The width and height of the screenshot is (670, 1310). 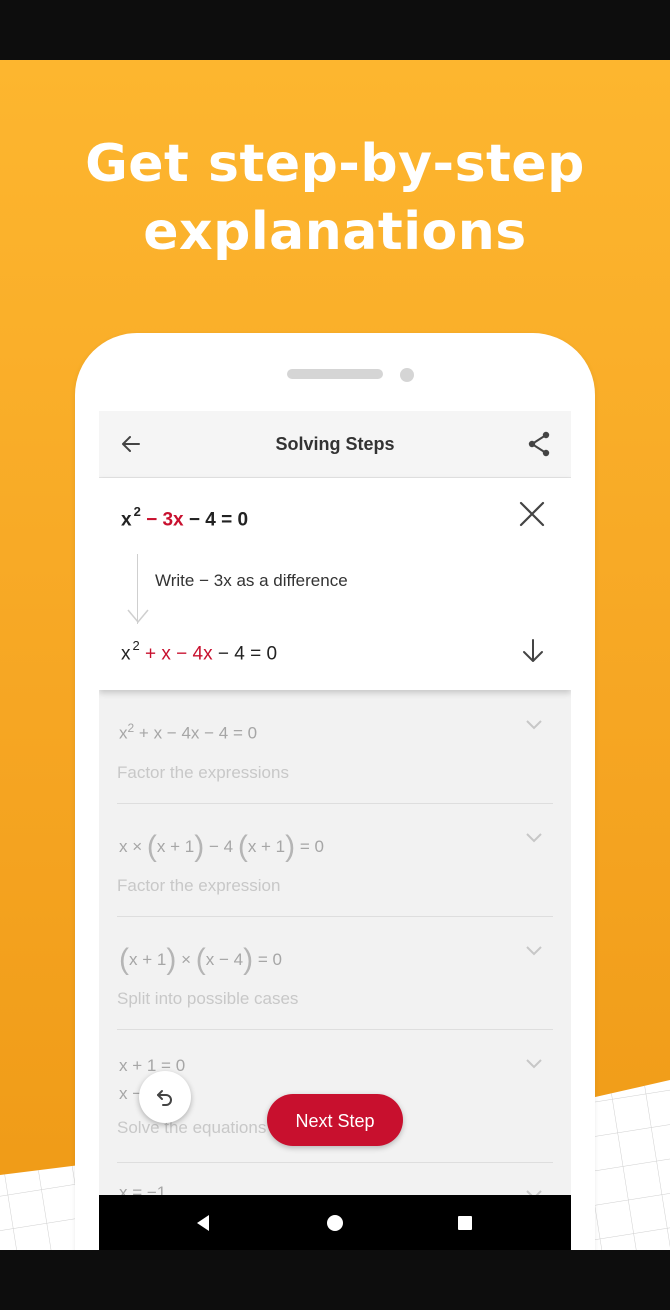 What do you see at coordinates (215, 580) in the screenshot?
I see `explanation-term: − 3x` at bounding box center [215, 580].